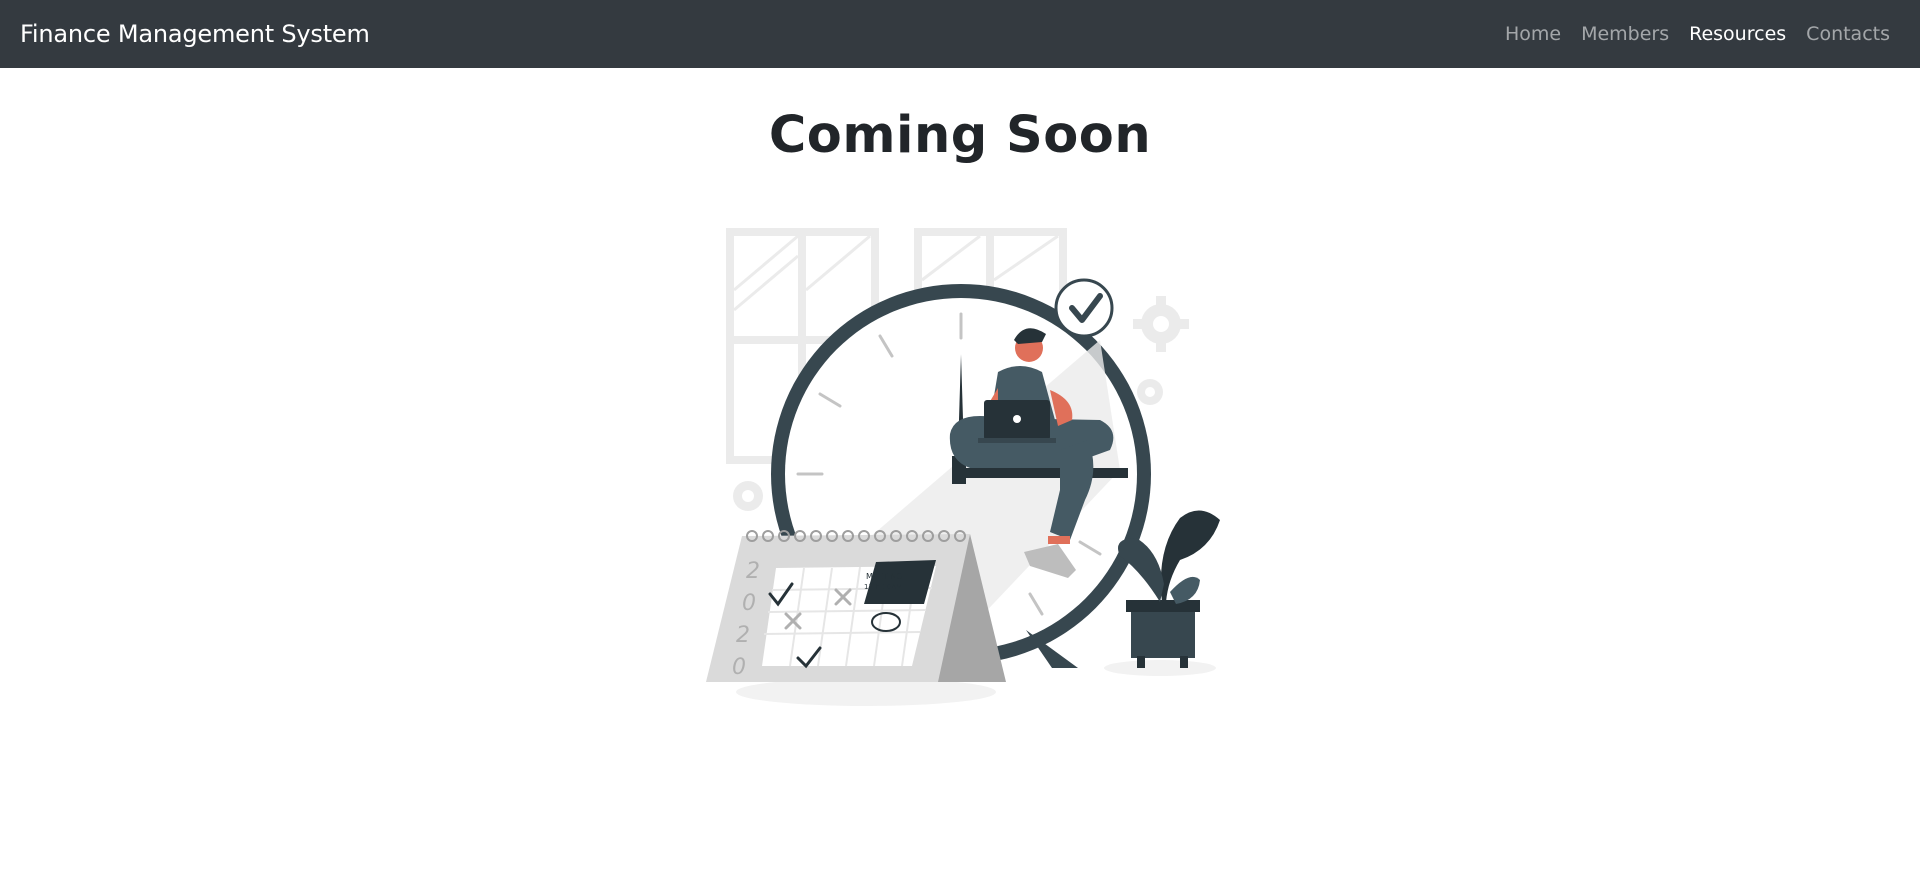  What do you see at coordinates (856, 606) in the screenshot?
I see `calendar-icon: MEETING 11th 10AM 2 0 2 0` at bounding box center [856, 606].